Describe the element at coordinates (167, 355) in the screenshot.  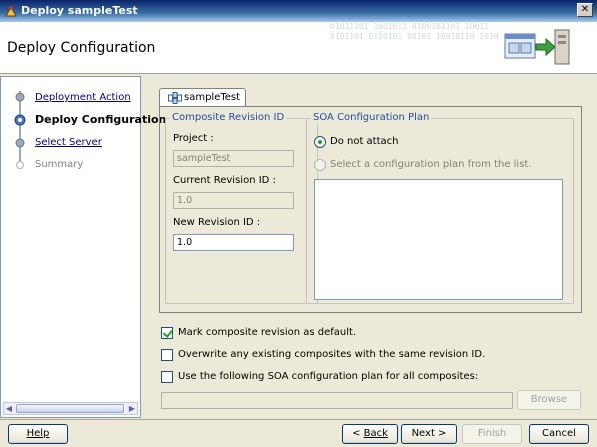
I see `overwrite-checkbox` at that location.